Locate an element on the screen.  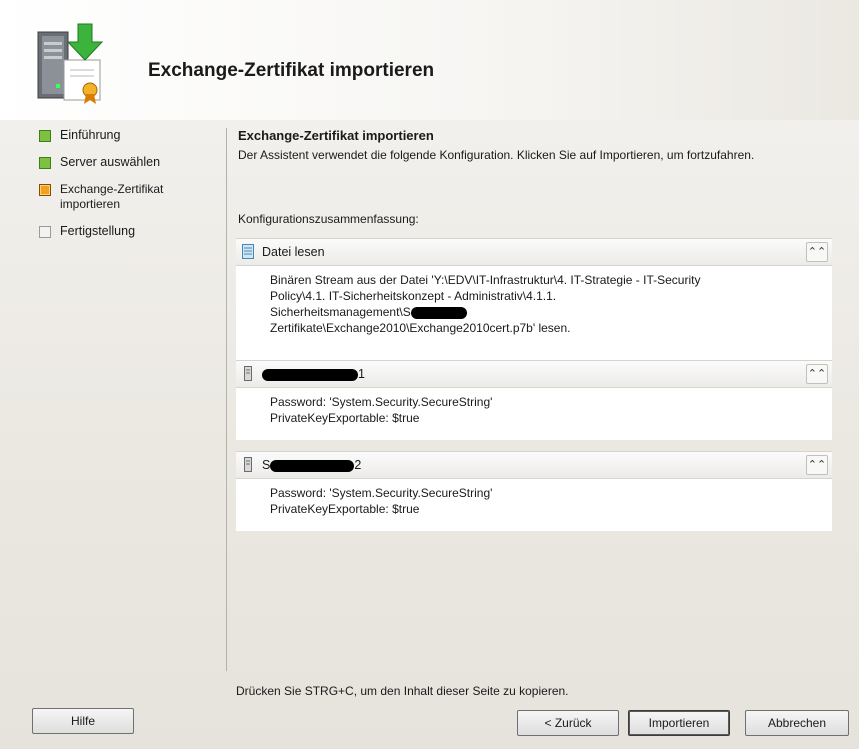
summary-label: Konfigurationszusammenfassung: is located at coordinates (328, 219).